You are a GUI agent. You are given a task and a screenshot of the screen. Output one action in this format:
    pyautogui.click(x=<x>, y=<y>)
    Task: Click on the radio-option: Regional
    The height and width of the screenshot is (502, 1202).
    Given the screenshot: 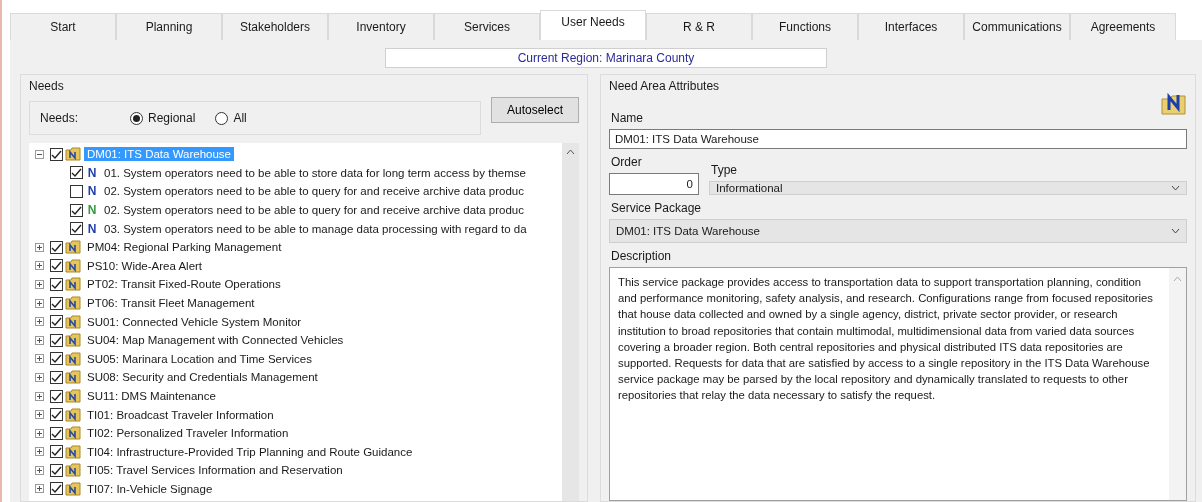 What is the action you would take?
    pyautogui.click(x=163, y=118)
    